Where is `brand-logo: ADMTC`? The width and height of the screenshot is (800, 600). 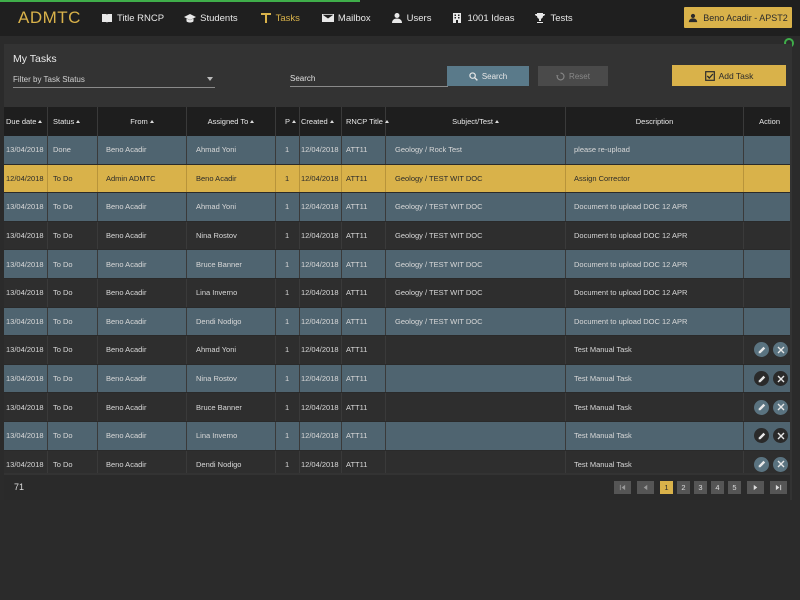
brand-logo: ADMTC is located at coordinates (49, 18).